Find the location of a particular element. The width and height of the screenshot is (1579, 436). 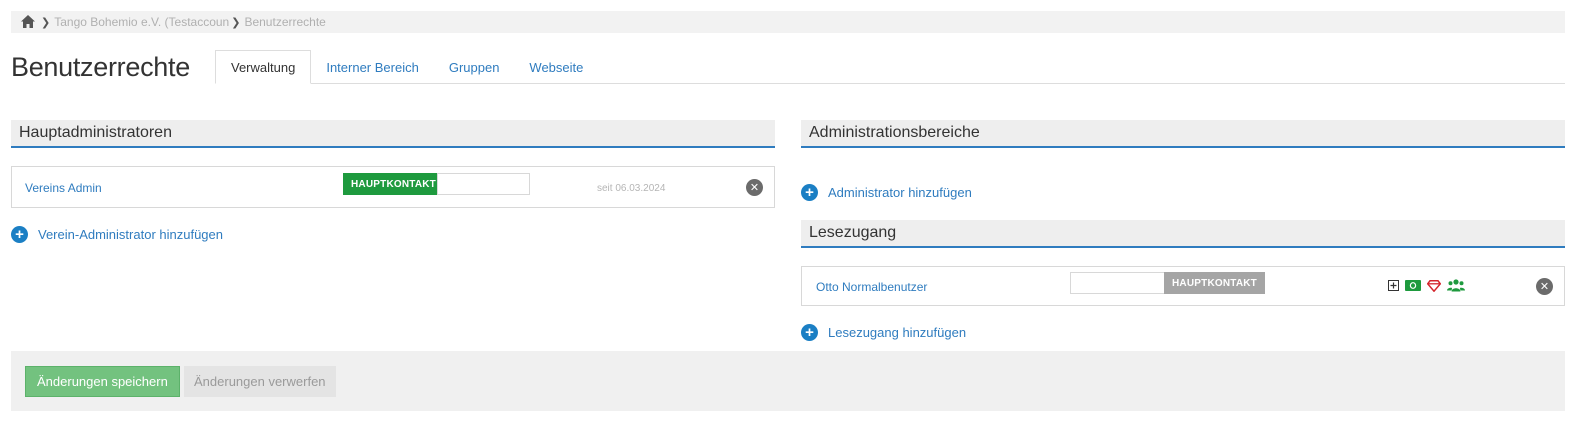

main-admins-header: Hauptadministratoren is located at coordinates (393, 134).